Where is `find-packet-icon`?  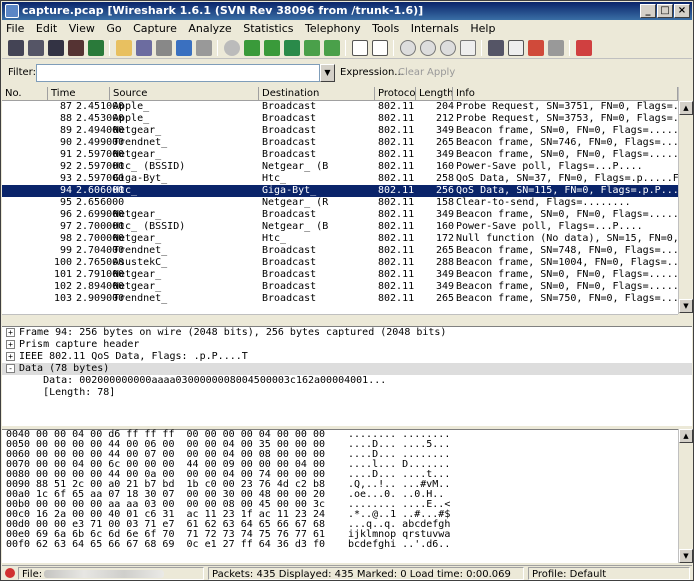
find-packet-icon is located at coordinates (232, 48).